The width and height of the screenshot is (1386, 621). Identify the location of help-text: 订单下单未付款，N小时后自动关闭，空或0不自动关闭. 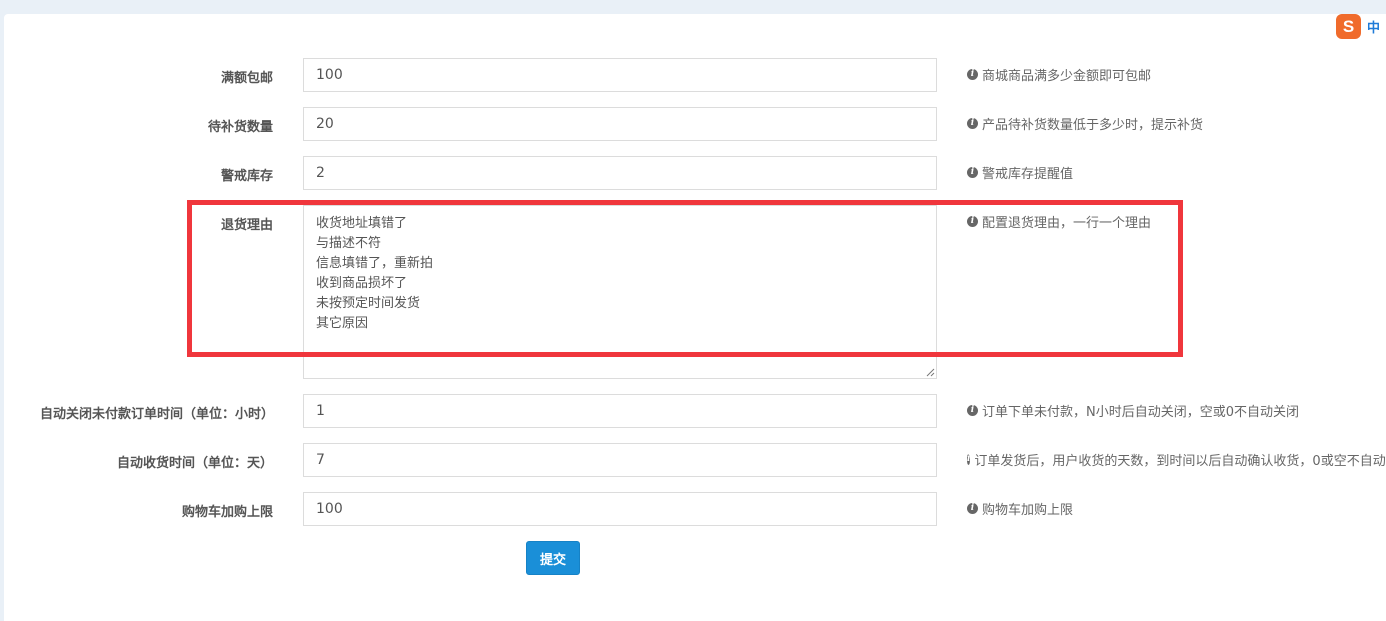
(1140, 412).